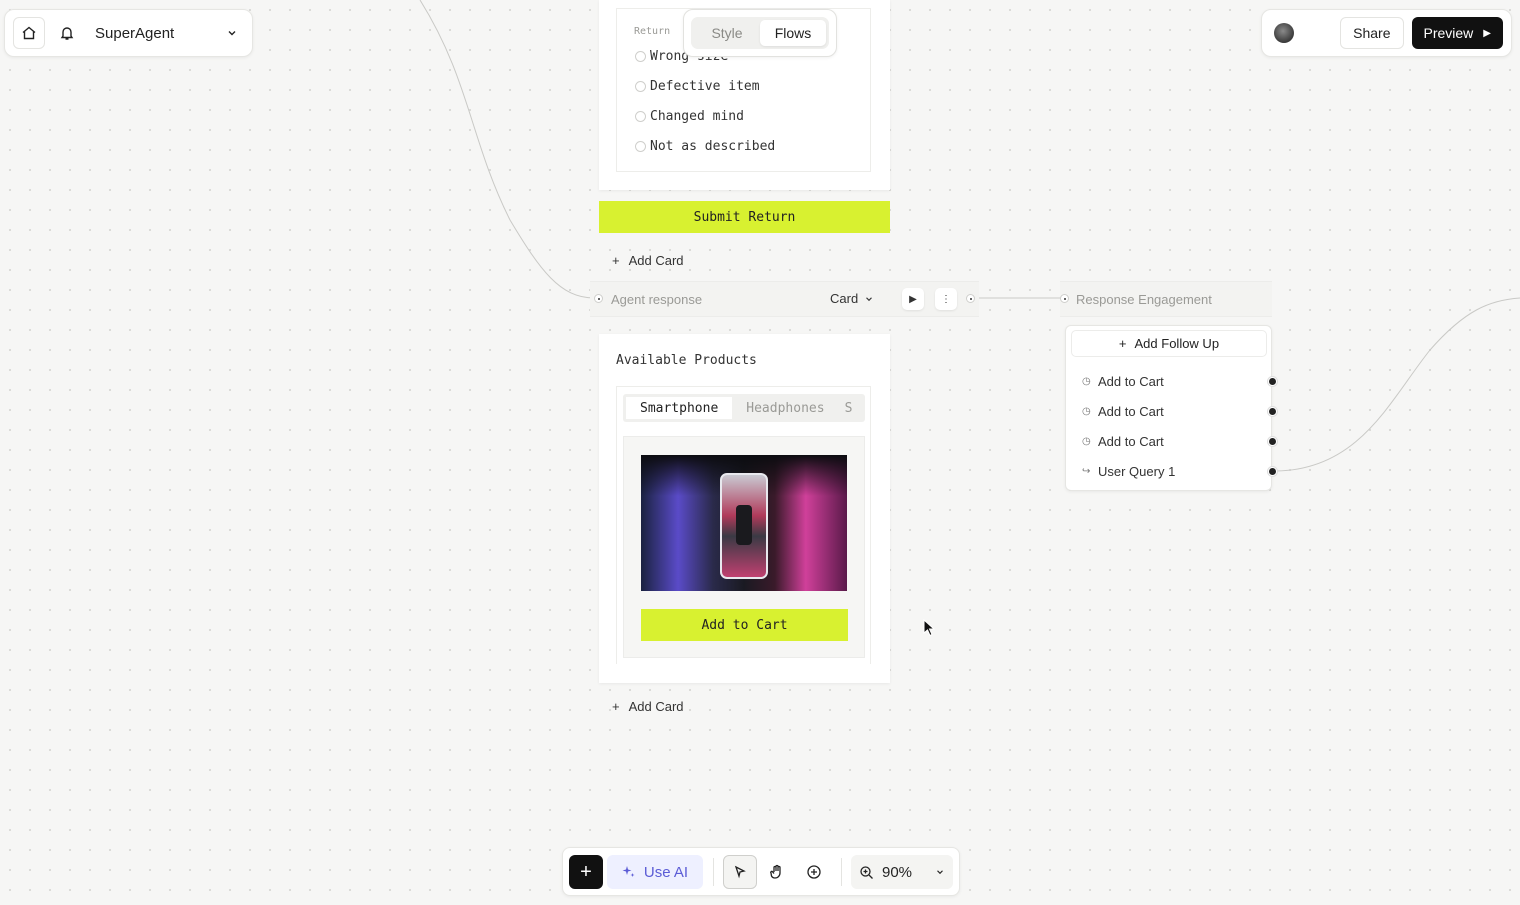 The width and height of the screenshot is (1520, 905). What do you see at coordinates (1284, 33) in the screenshot?
I see `avatar` at bounding box center [1284, 33].